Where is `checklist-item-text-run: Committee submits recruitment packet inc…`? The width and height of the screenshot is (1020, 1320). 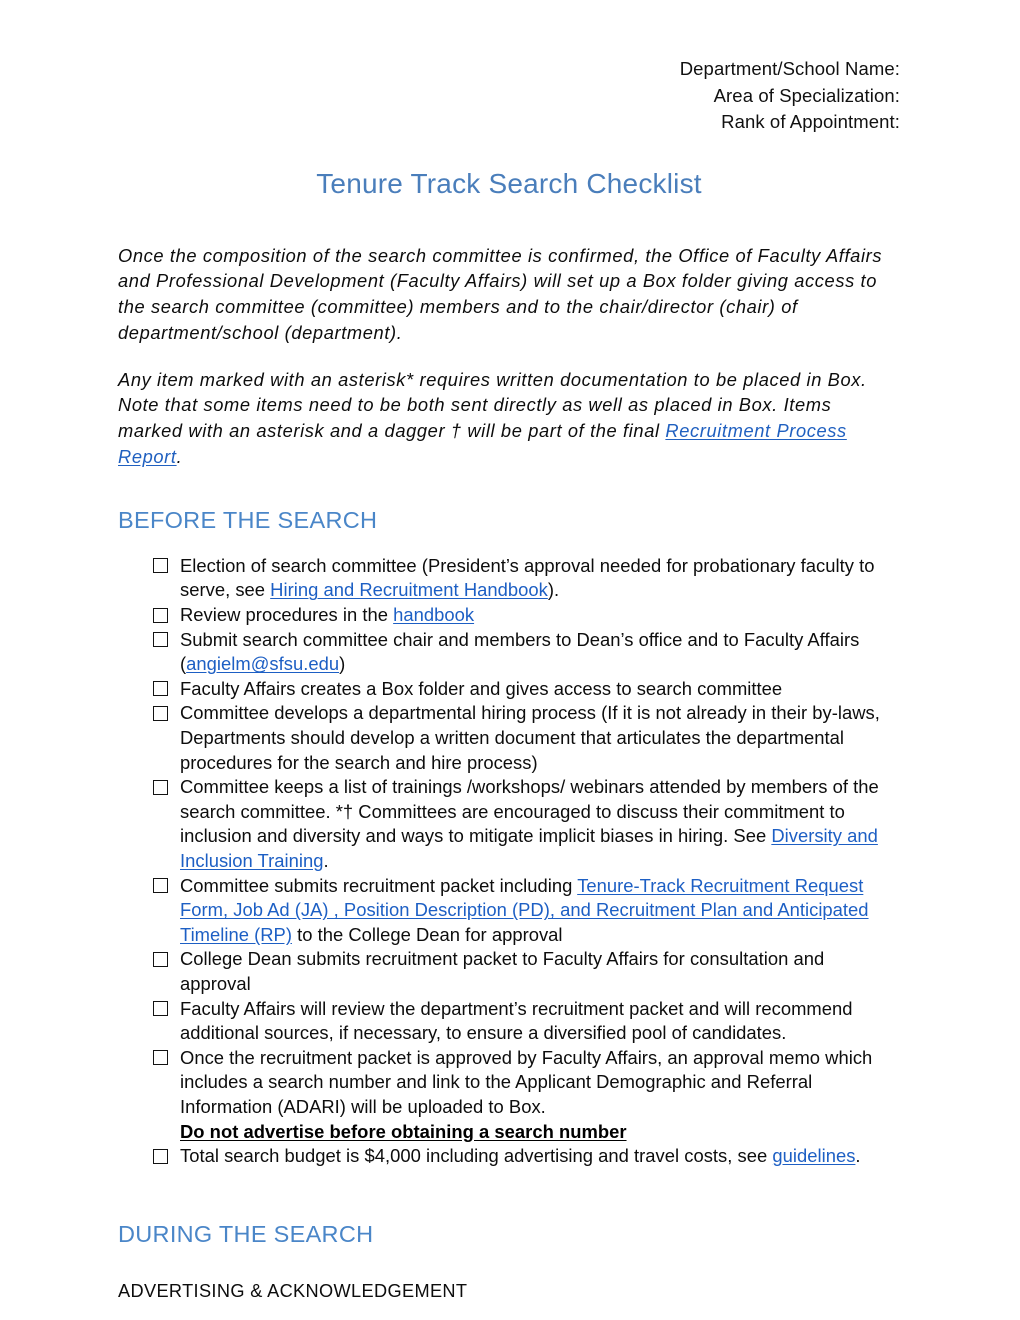 checklist-item-text-run: Committee submits recruitment packet inc… is located at coordinates (379, 885).